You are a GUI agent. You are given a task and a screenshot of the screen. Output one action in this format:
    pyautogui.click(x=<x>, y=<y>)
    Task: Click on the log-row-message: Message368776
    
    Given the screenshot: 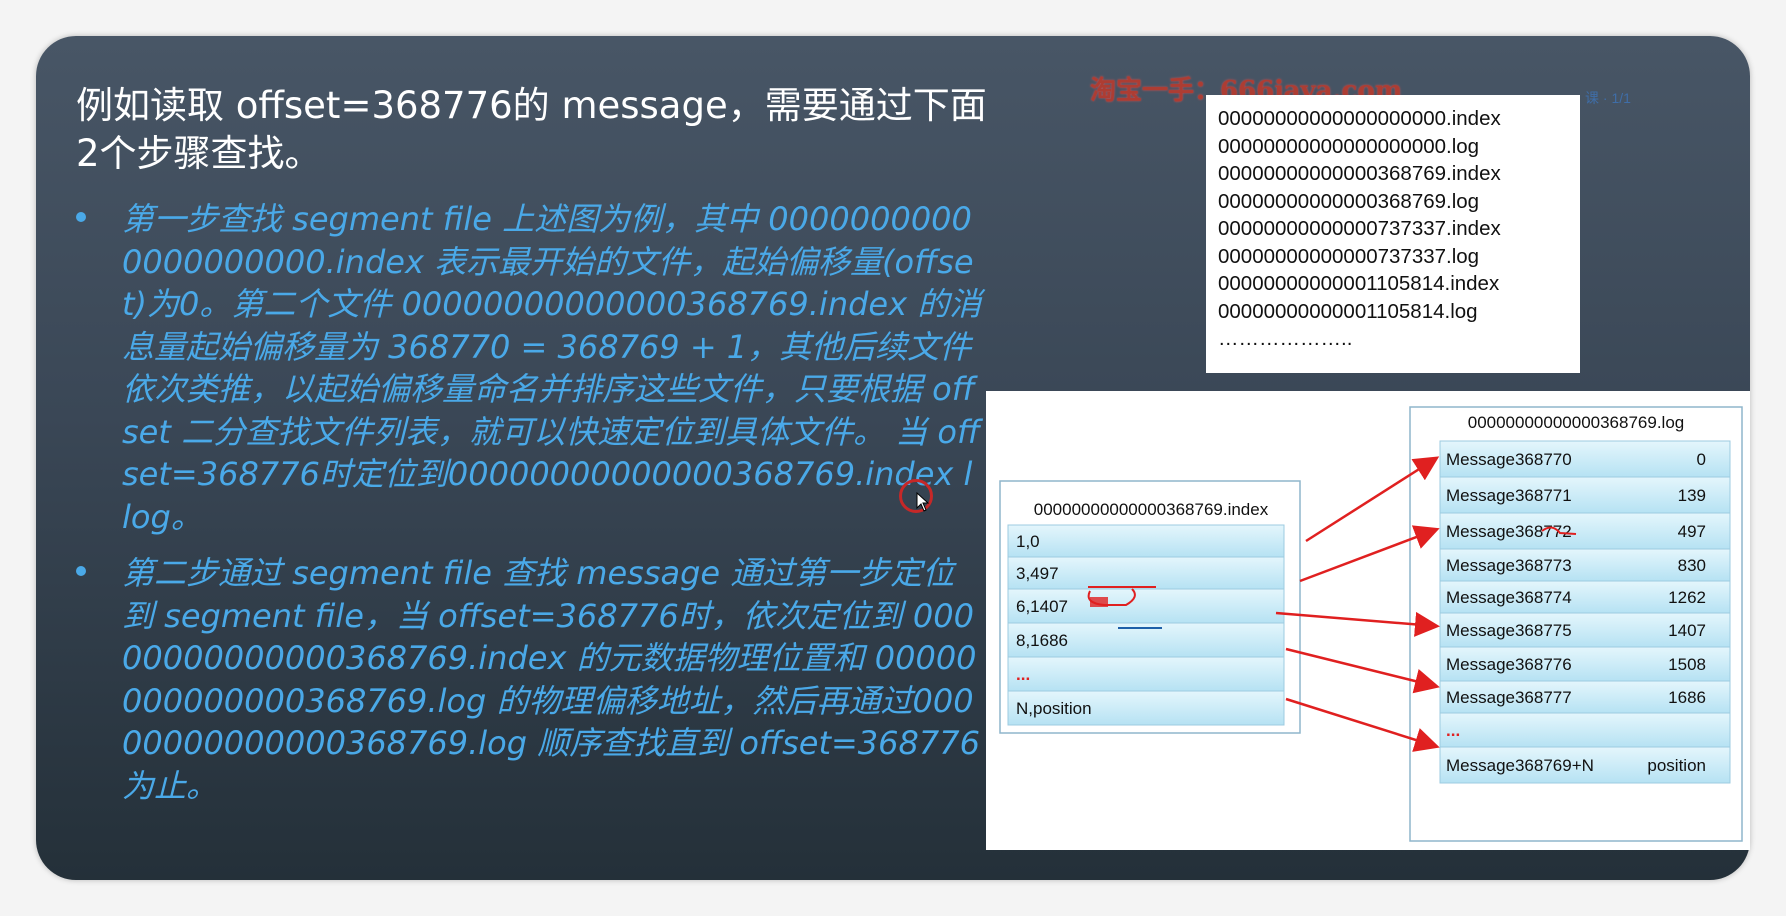 What is the action you would take?
    pyautogui.click(x=1509, y=664)
    